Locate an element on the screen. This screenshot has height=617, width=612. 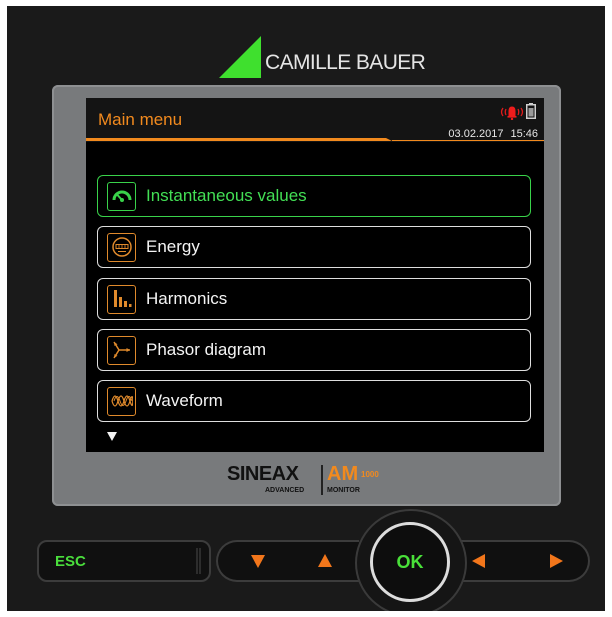
up-arrow-icon is located at coordinates (325, 561).